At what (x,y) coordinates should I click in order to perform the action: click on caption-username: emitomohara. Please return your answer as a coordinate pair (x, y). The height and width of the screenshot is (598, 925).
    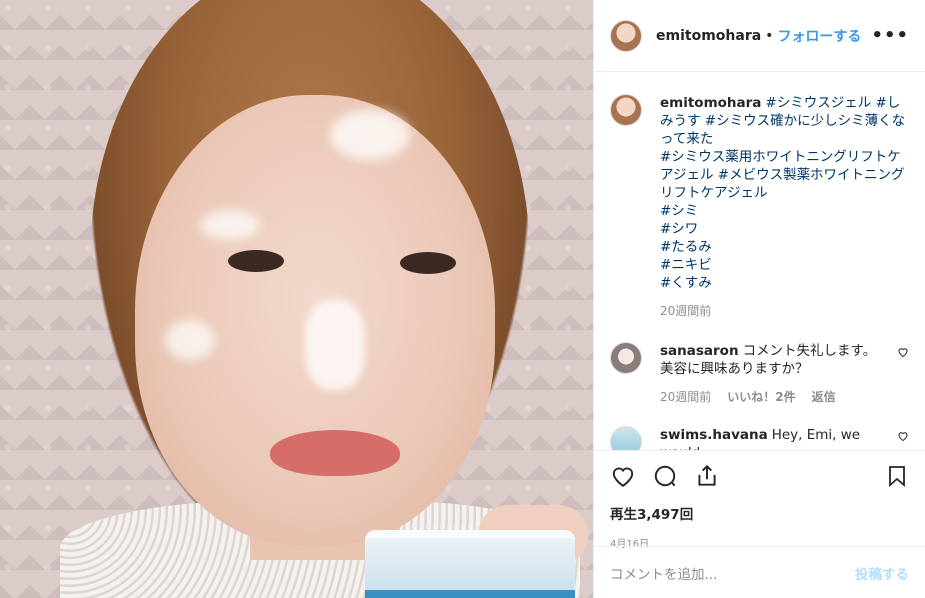
    Looking at the image, I should click on (710, 103).